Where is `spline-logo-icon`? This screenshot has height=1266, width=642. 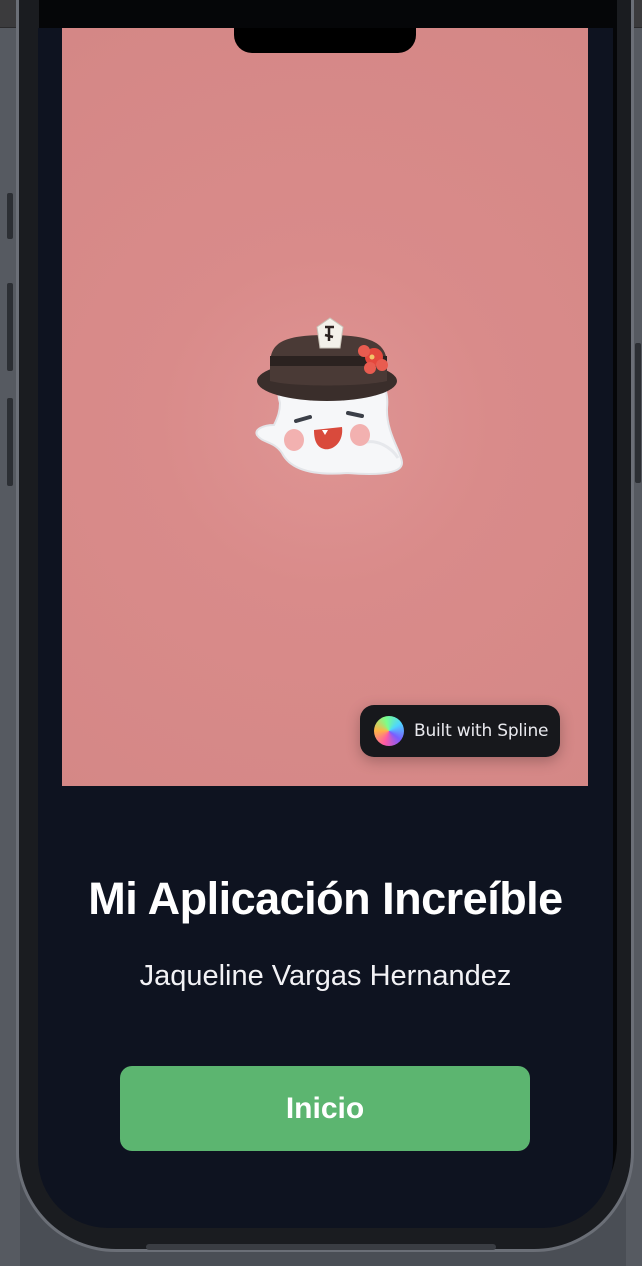
spline-logo-icon is located at coordinates (389, 731).